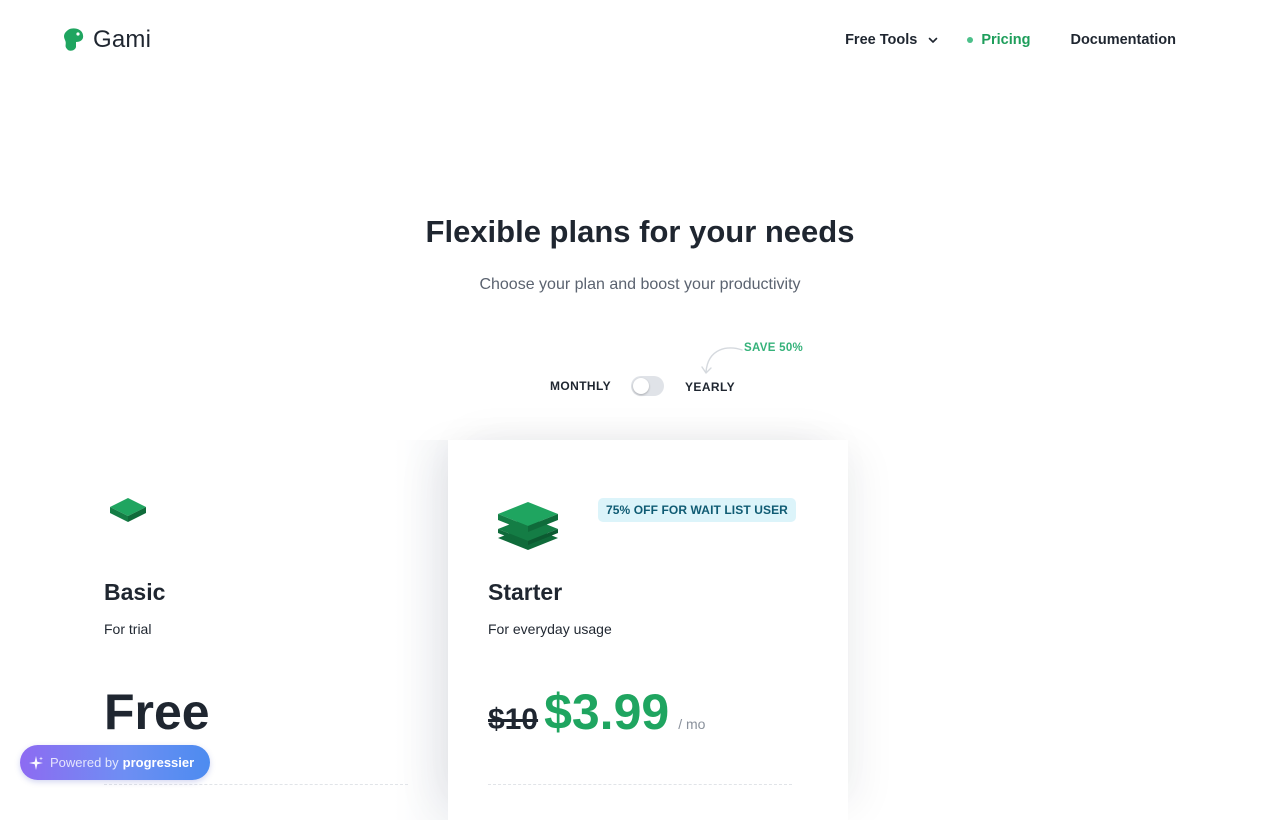  I want to click on plan-price: $3.99, so click(607, 712).